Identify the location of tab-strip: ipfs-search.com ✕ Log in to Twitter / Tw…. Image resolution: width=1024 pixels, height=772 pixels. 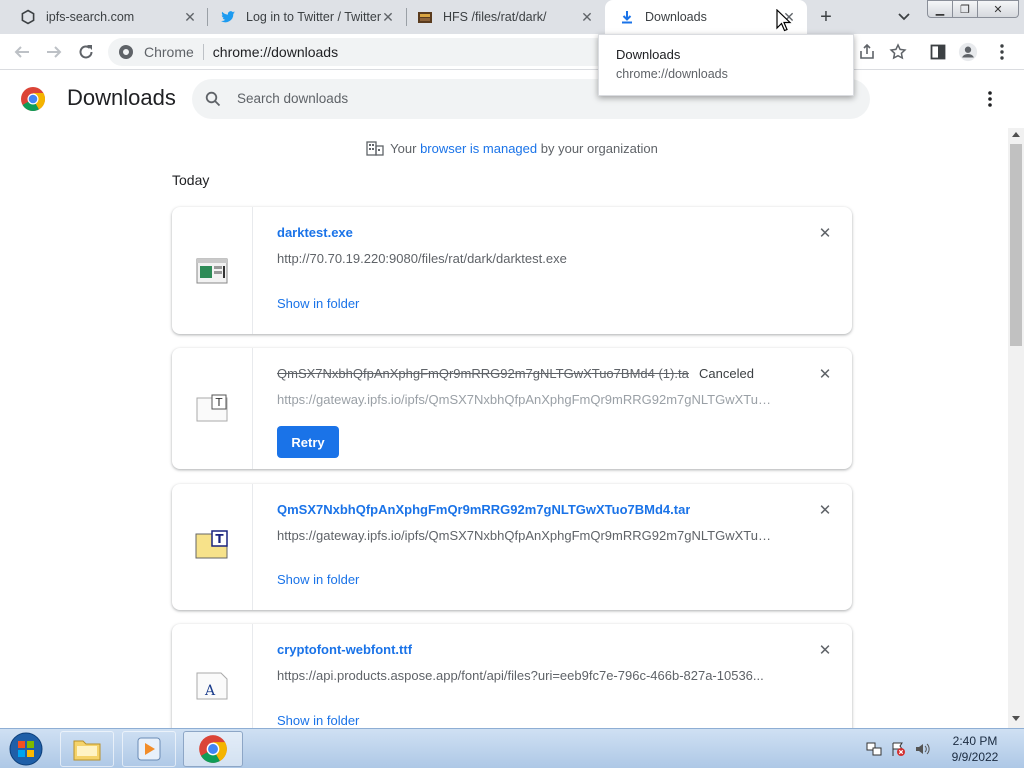
(512, 17).